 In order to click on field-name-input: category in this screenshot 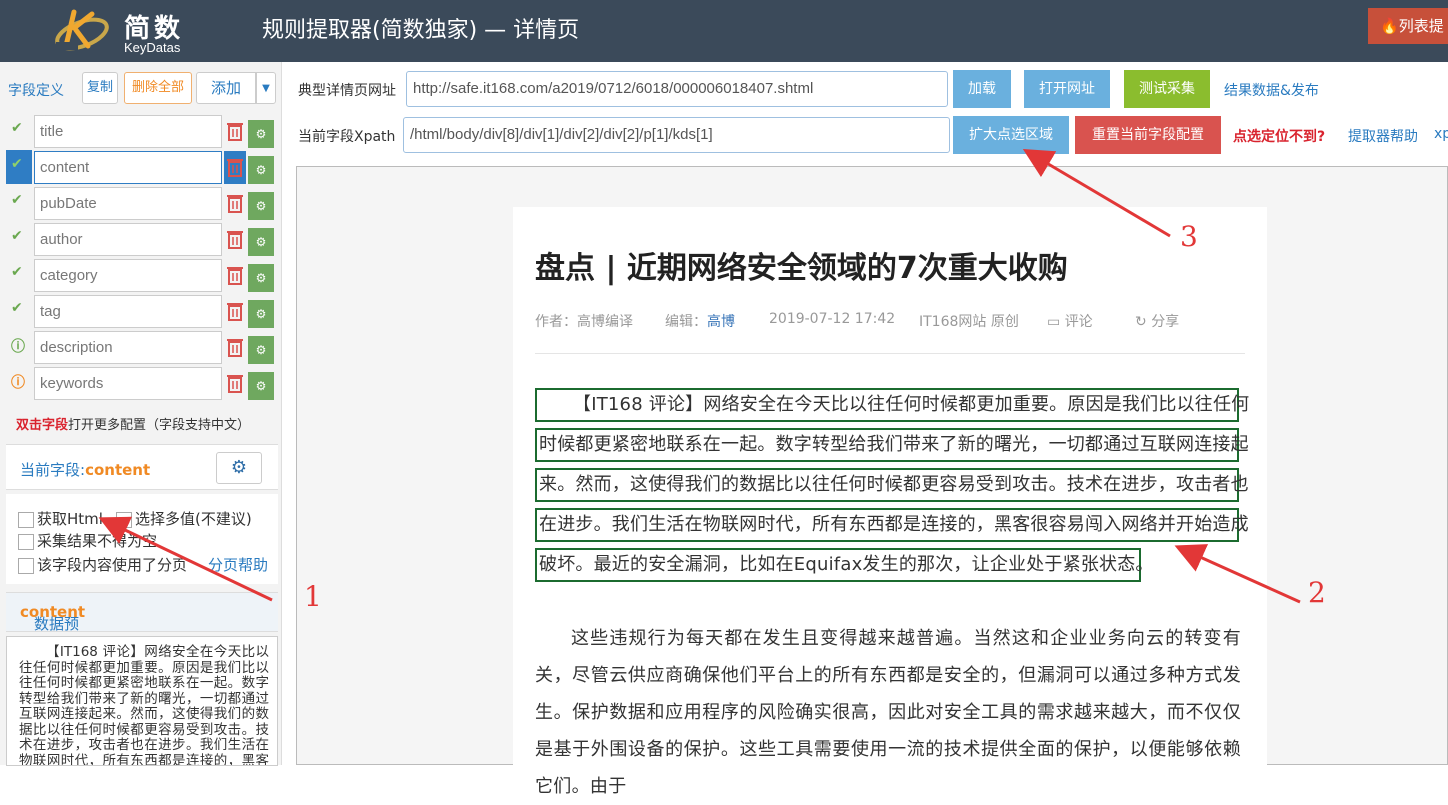, I will do `click(128, 275)`.